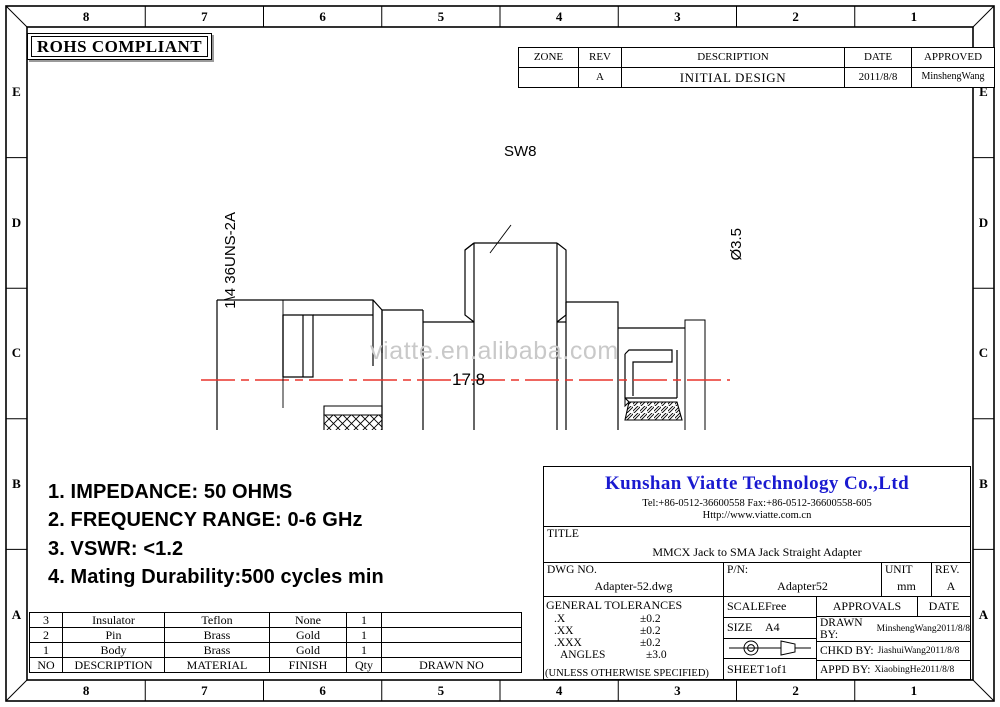 The width and height of the screenshot is (1000, 707). What do you see at coordinates (847, 651) in the screenshot?
I see `approval-role: CHKD BY:` at bounding box center [847, 651].